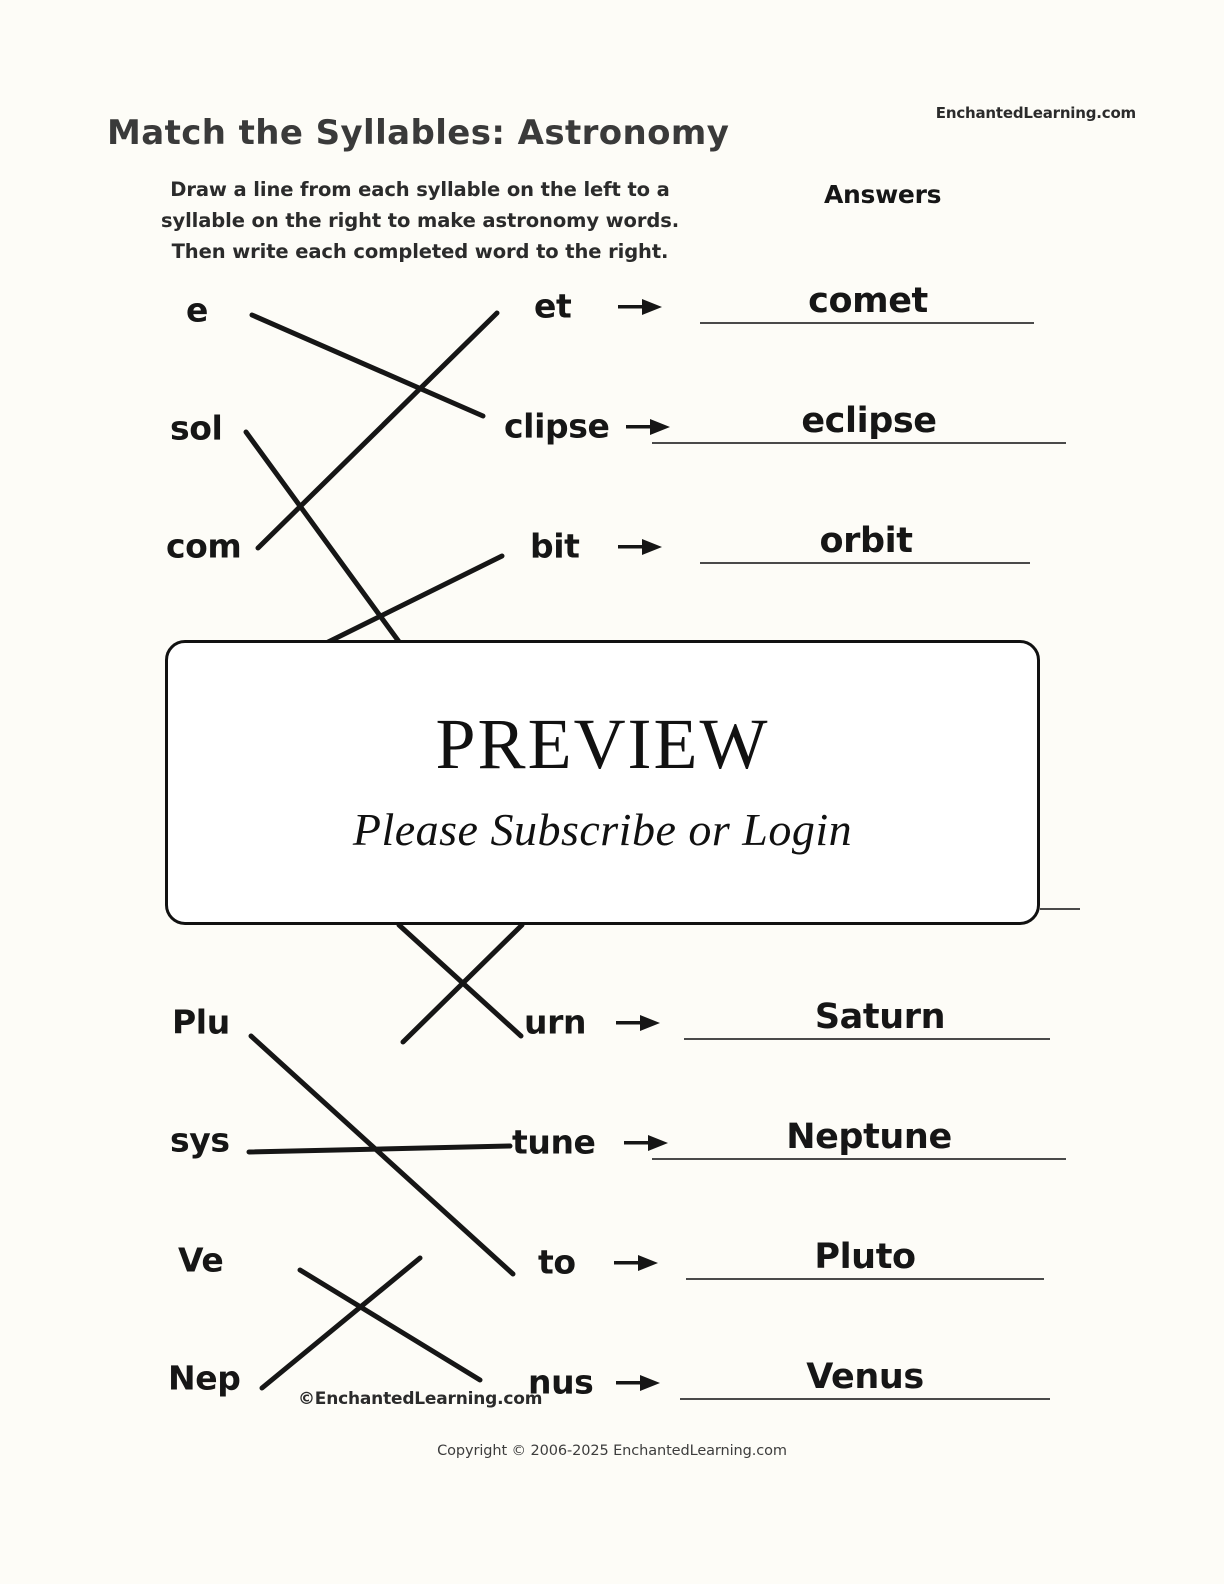 The width and height of the screenshot is (1224, 1584). What do you see at coordinates (420, 1399) in the screenshot?
I see `watermark: ©EnchantedLearning.com` at bounding box center [420, 1399].